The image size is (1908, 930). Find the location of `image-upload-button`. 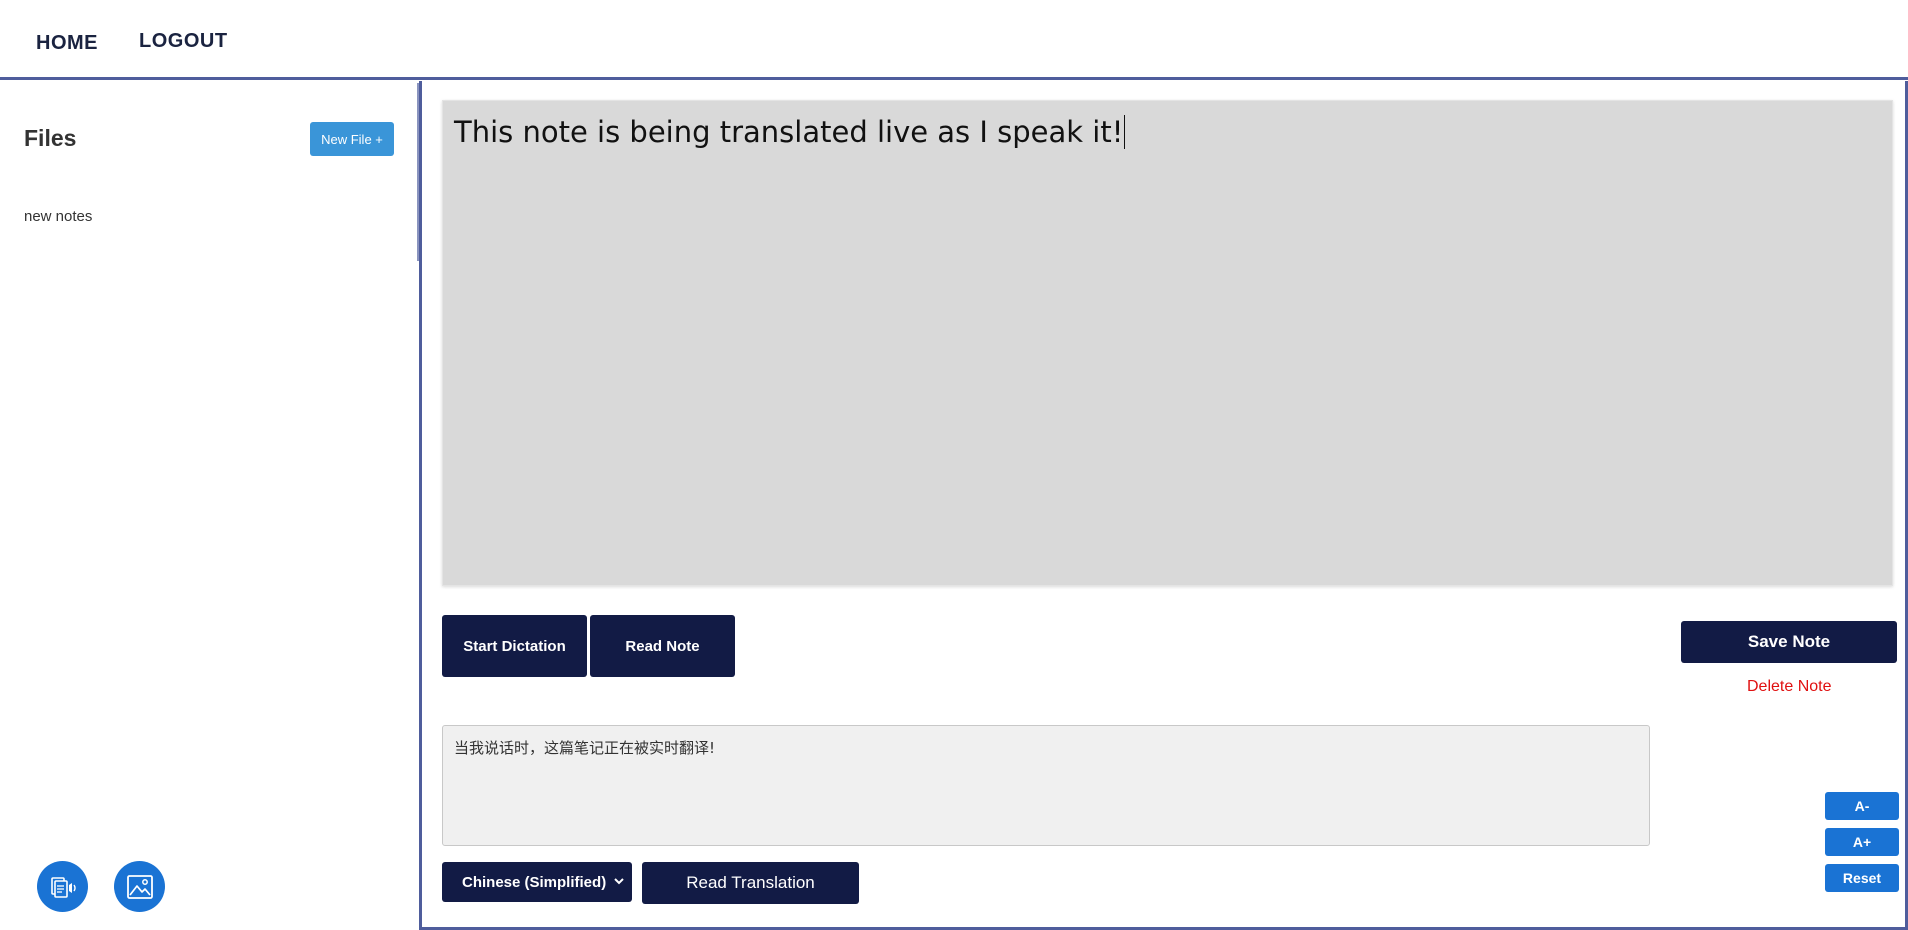

image-upload-button is located at coordinates (139, 886).